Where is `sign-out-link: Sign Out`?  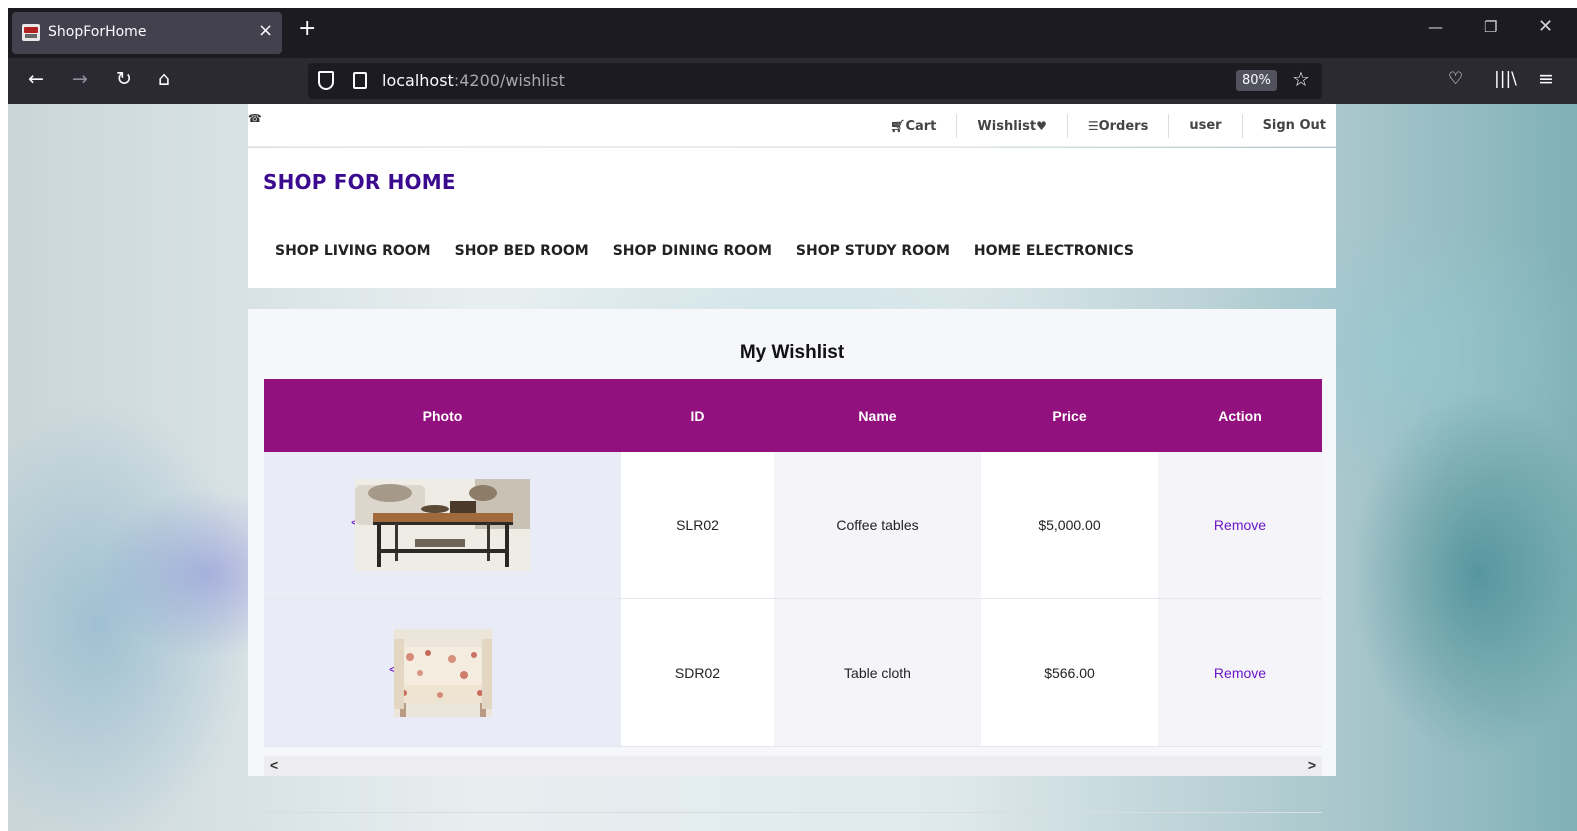 sign-out-link: Sign Out is located at coordinates (1283, 126).